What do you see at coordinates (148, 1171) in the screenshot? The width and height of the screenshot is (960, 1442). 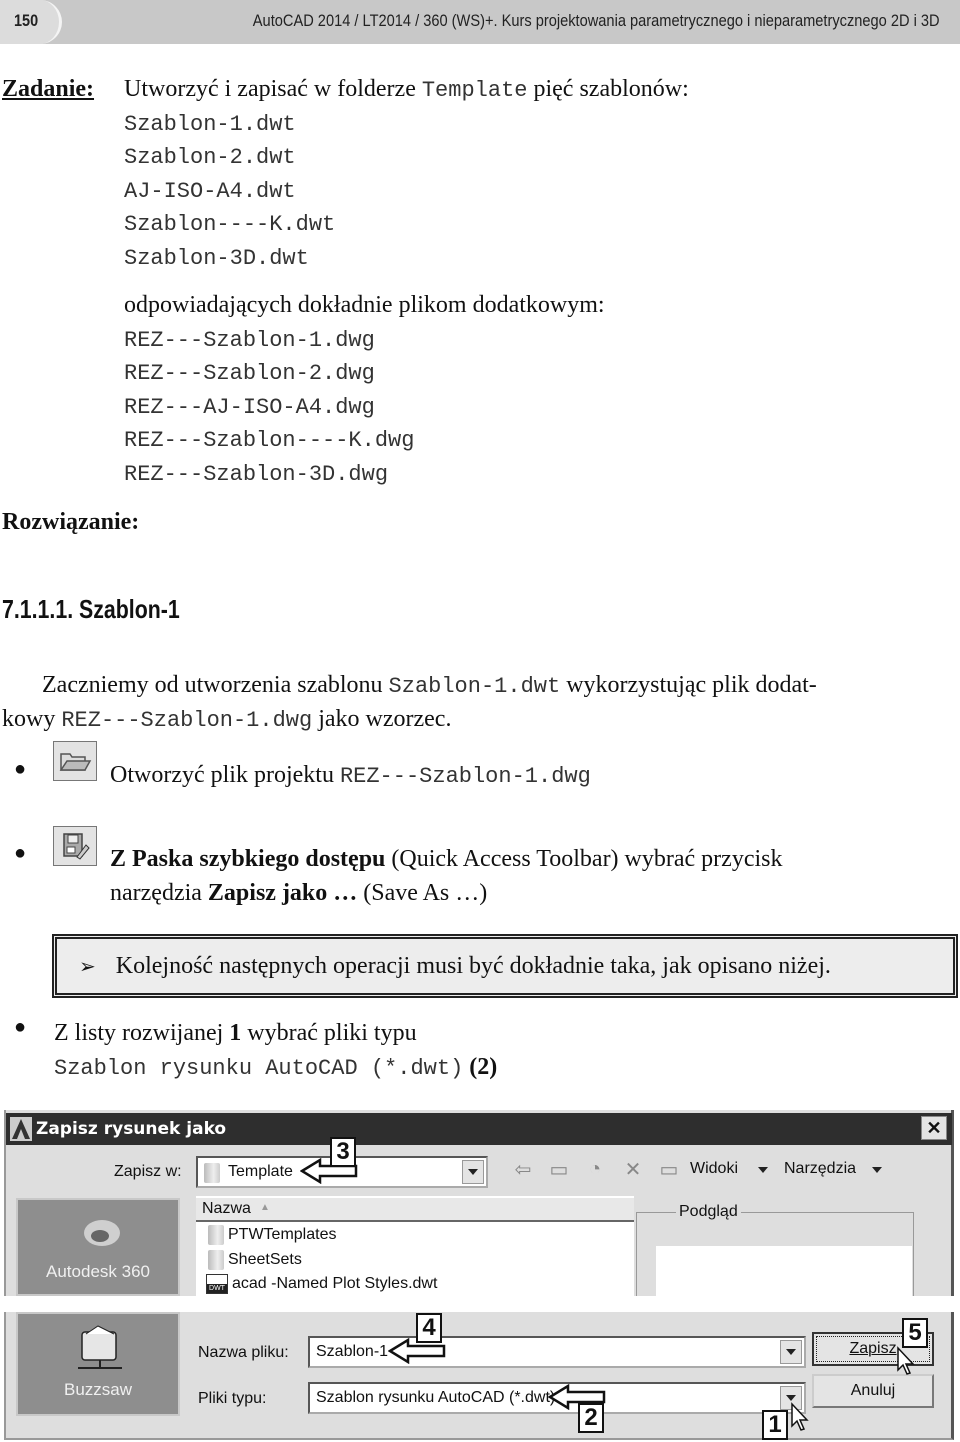 I see `save-in-label-text: Zapisz w:` at bounding box center [148, 1171].